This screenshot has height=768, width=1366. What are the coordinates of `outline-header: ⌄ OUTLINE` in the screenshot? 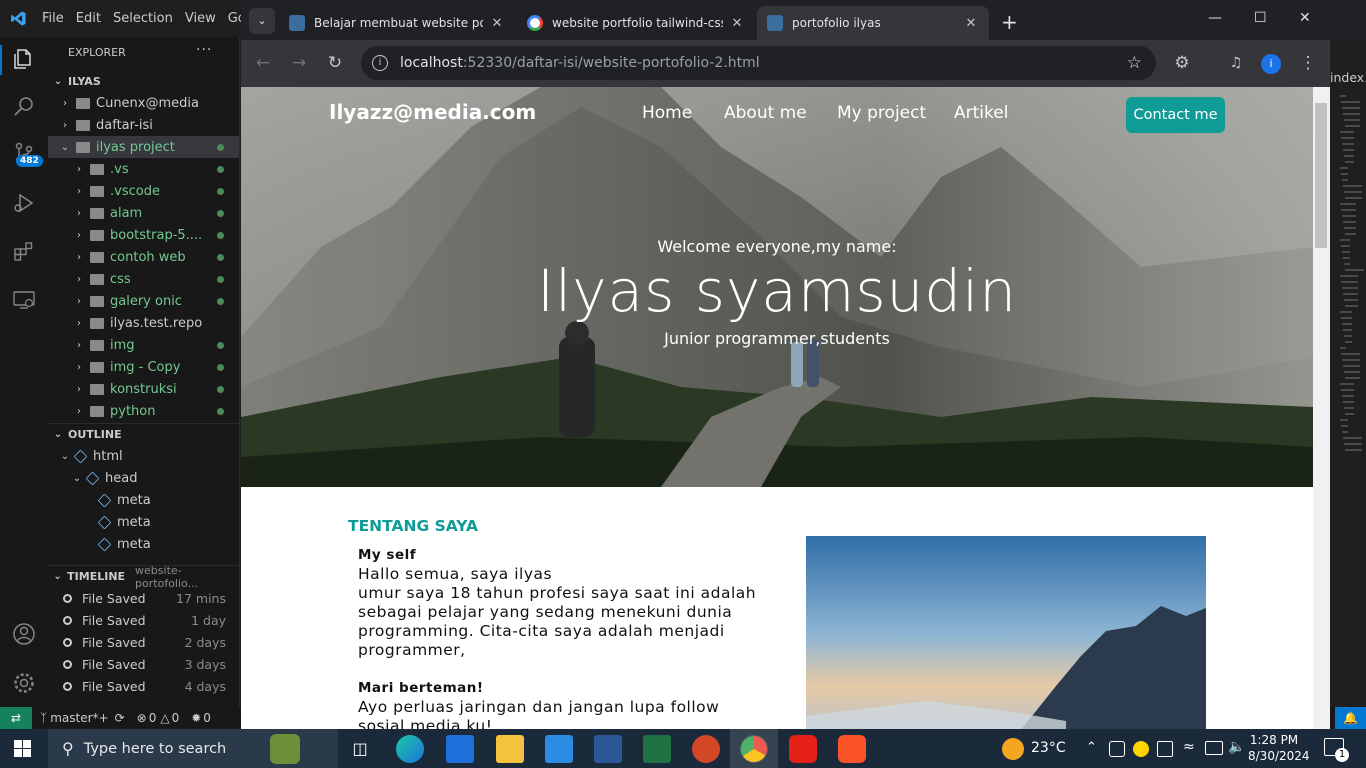 It's located at (143, 434).